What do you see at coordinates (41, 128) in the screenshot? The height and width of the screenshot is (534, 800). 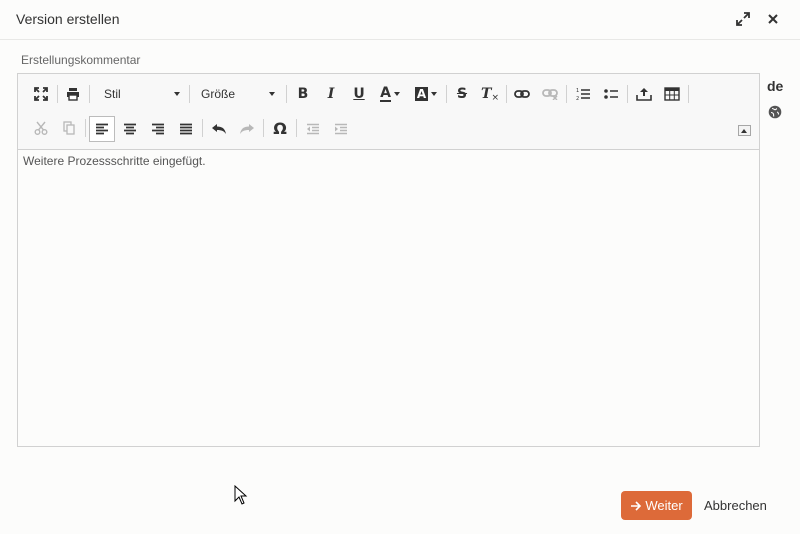 I see `cut-icon` at bounding box center [41, 128].